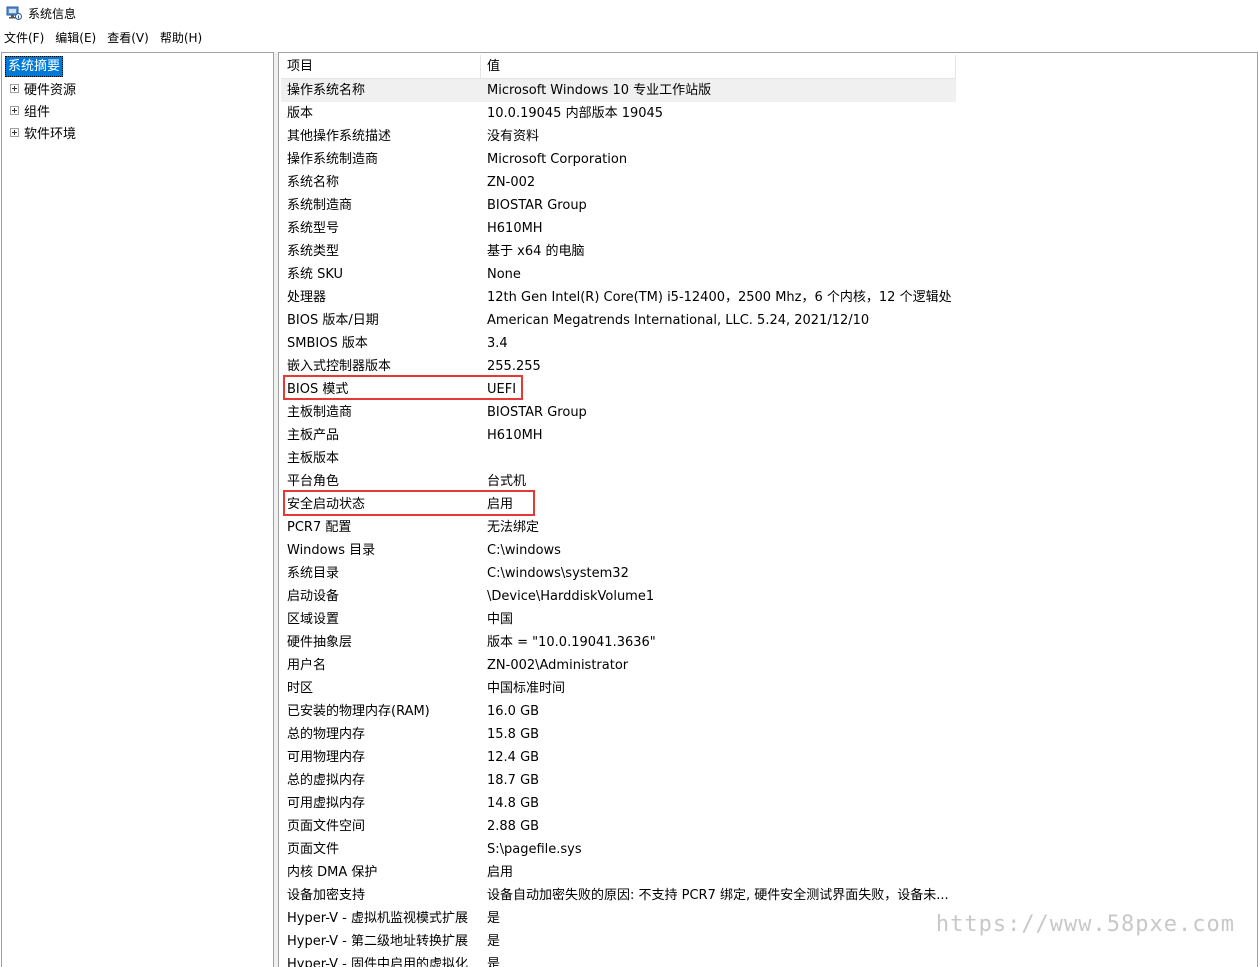 The height and width of the screenshot is (967, 1259). What do you see at coordinates (381, 66) in the screenshot?
I see `column-header-item: 项目` at bounding box center [381, 66].